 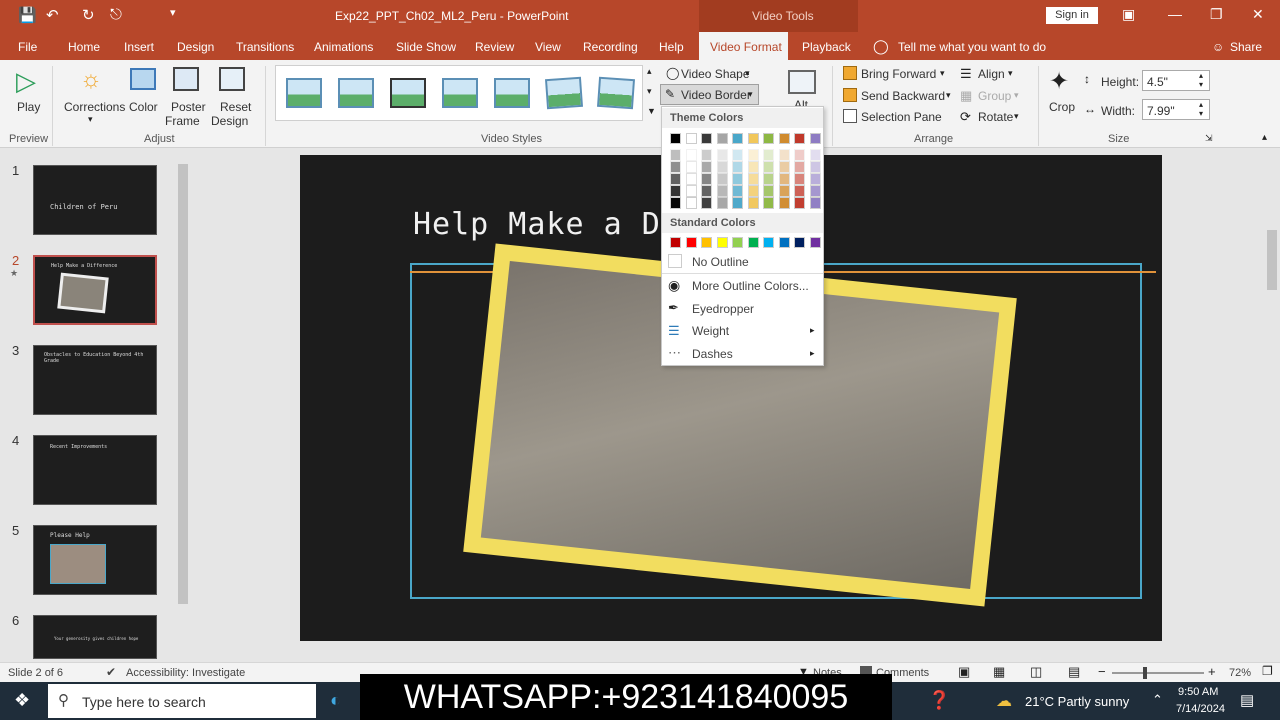 I want to click on tab-home: Home, so click(x=84, y=47).